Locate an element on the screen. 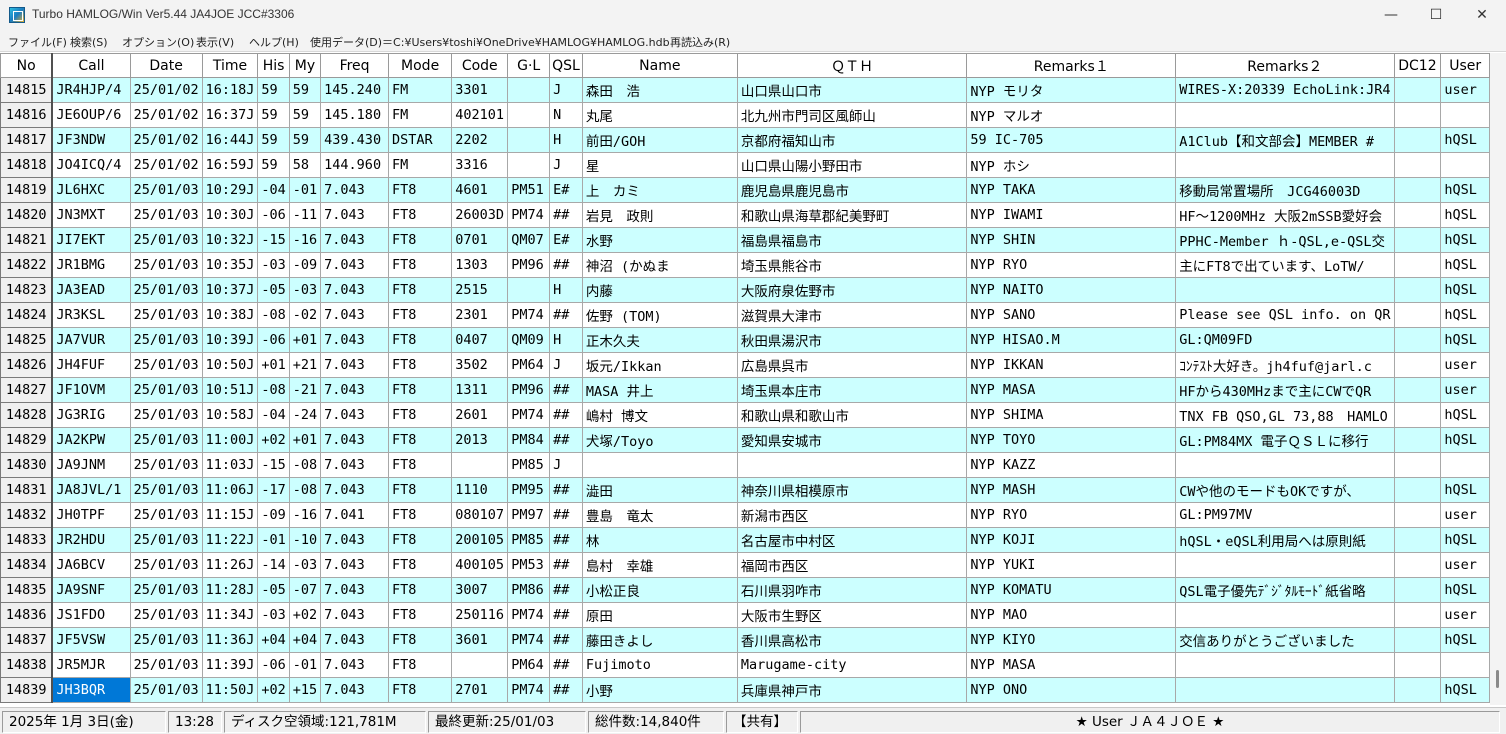  cell-name: 星 is located at coordinates (659, 165).